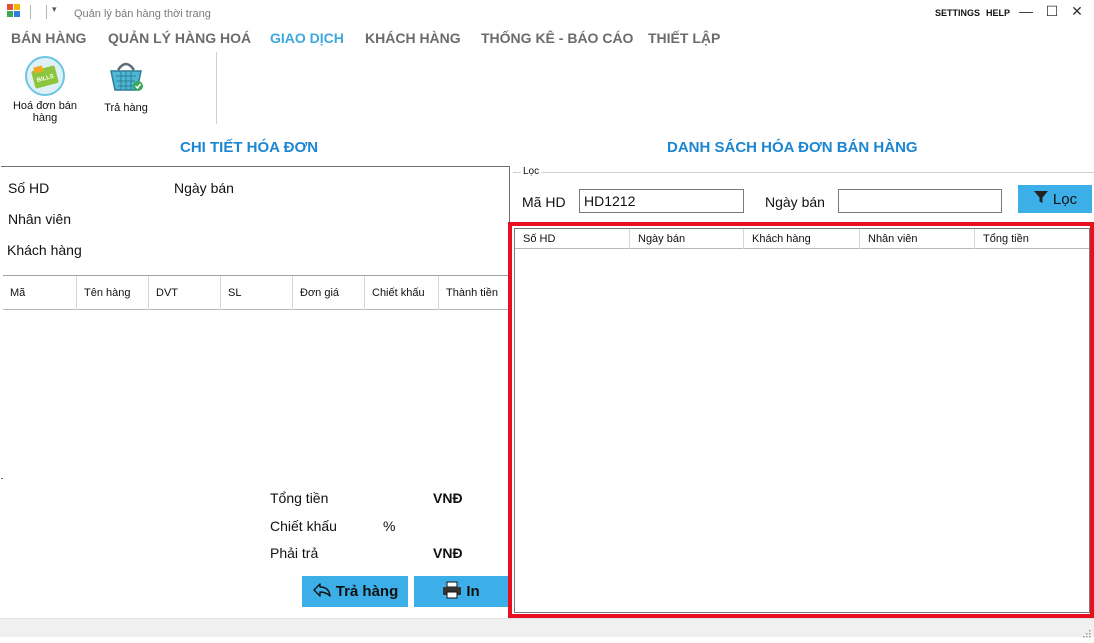  What do you see at coordinates (661, 201) in the screenshot?
I see `ma-hd-input` at bounding box center [661, 201].